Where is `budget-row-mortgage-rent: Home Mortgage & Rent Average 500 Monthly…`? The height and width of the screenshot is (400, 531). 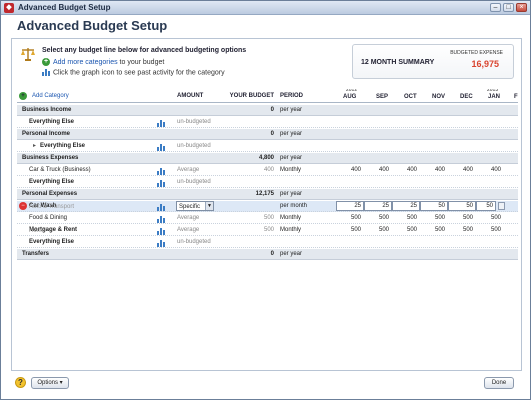 budget-row-mortgage-rent: Home Mortgage & Rent Average 500 Monthly… is located at coordinates (267, 230).